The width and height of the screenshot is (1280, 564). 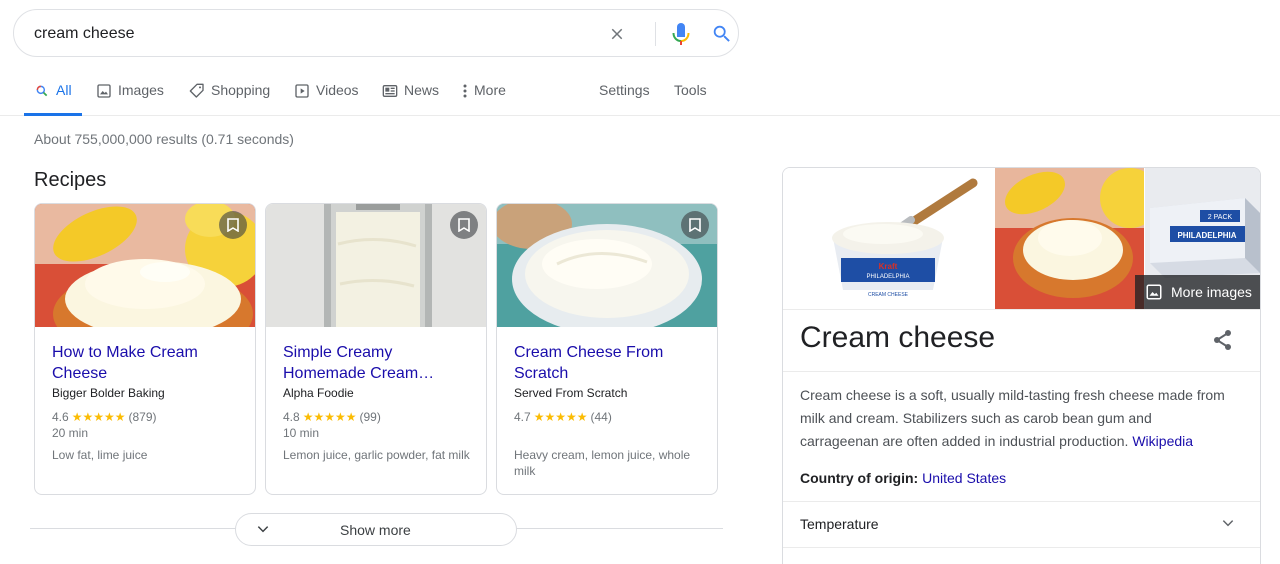 I want to click on knowledge-panel-title: Cream cheese, so click(x=898, y=337).